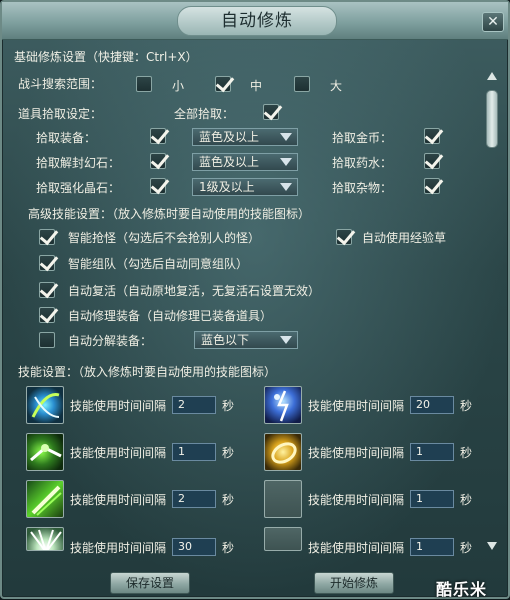 The image size is (510, 600). I want to click on pickup-equip-label: 拾取装备：, so click(66, 138).